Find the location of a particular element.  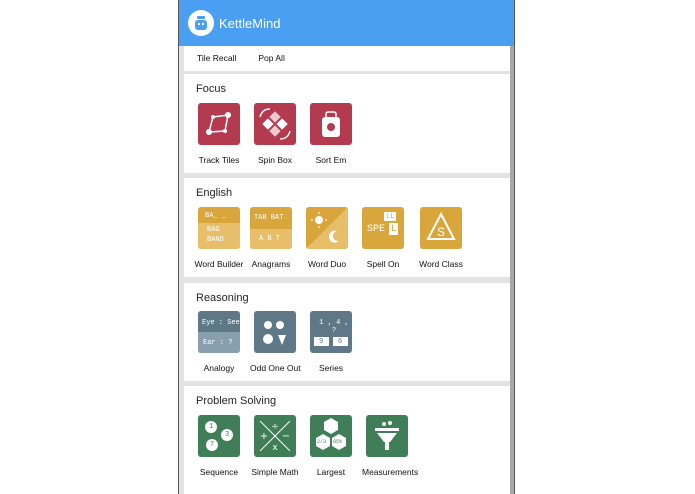

spell-on-icon: LL SPE L is located at coordinates (383, 228).